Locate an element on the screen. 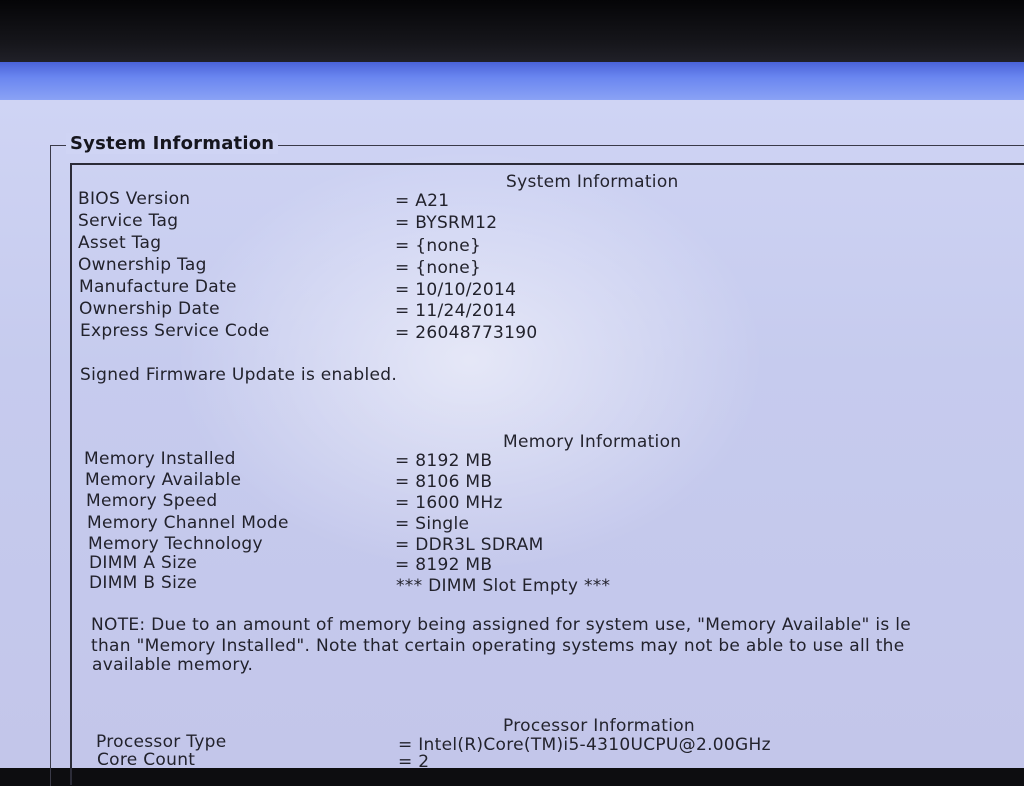 Image resolution: width=1024 pixels, height=786 pixels. memory-info-heading: Memory Information is located at coordinates (592, 442).